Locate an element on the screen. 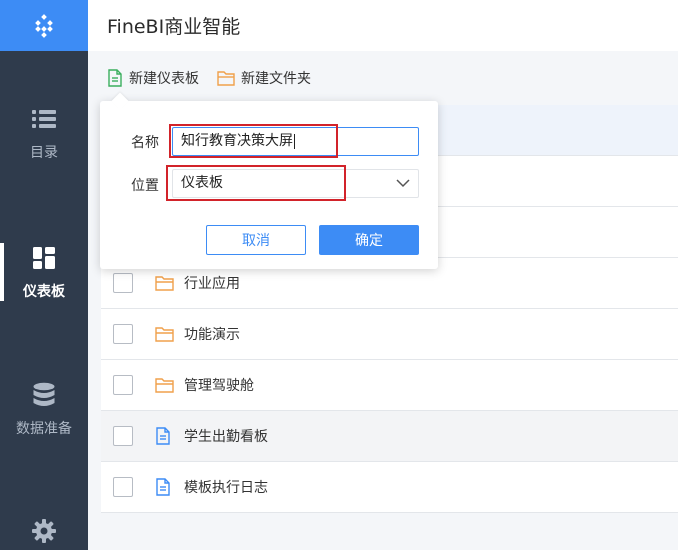  list-item: 功能演示 is located at coordinates (389, 334).